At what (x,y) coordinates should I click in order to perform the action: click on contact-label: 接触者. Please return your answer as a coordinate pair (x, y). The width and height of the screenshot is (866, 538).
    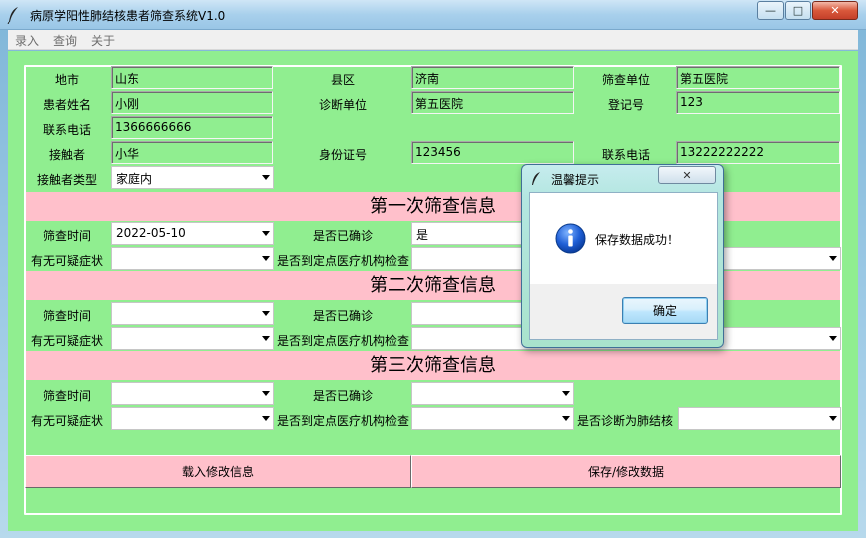
    Looking at the image, I should click on (67, 155).